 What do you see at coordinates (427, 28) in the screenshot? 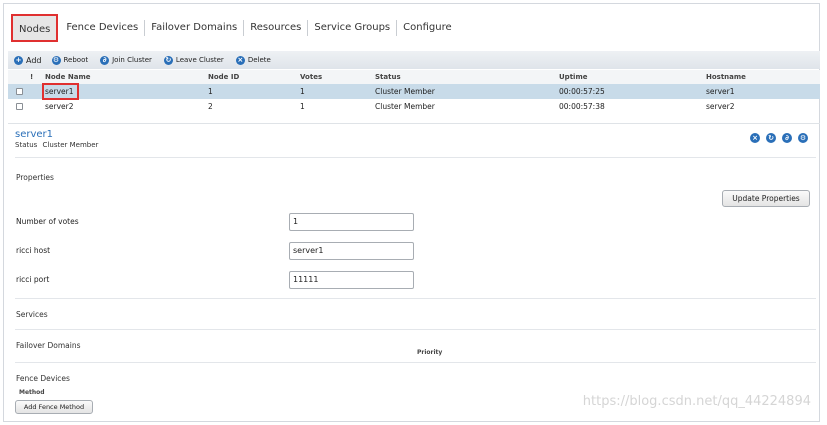
I see `tab-configure: Configure` at bounding box center [427, 28].